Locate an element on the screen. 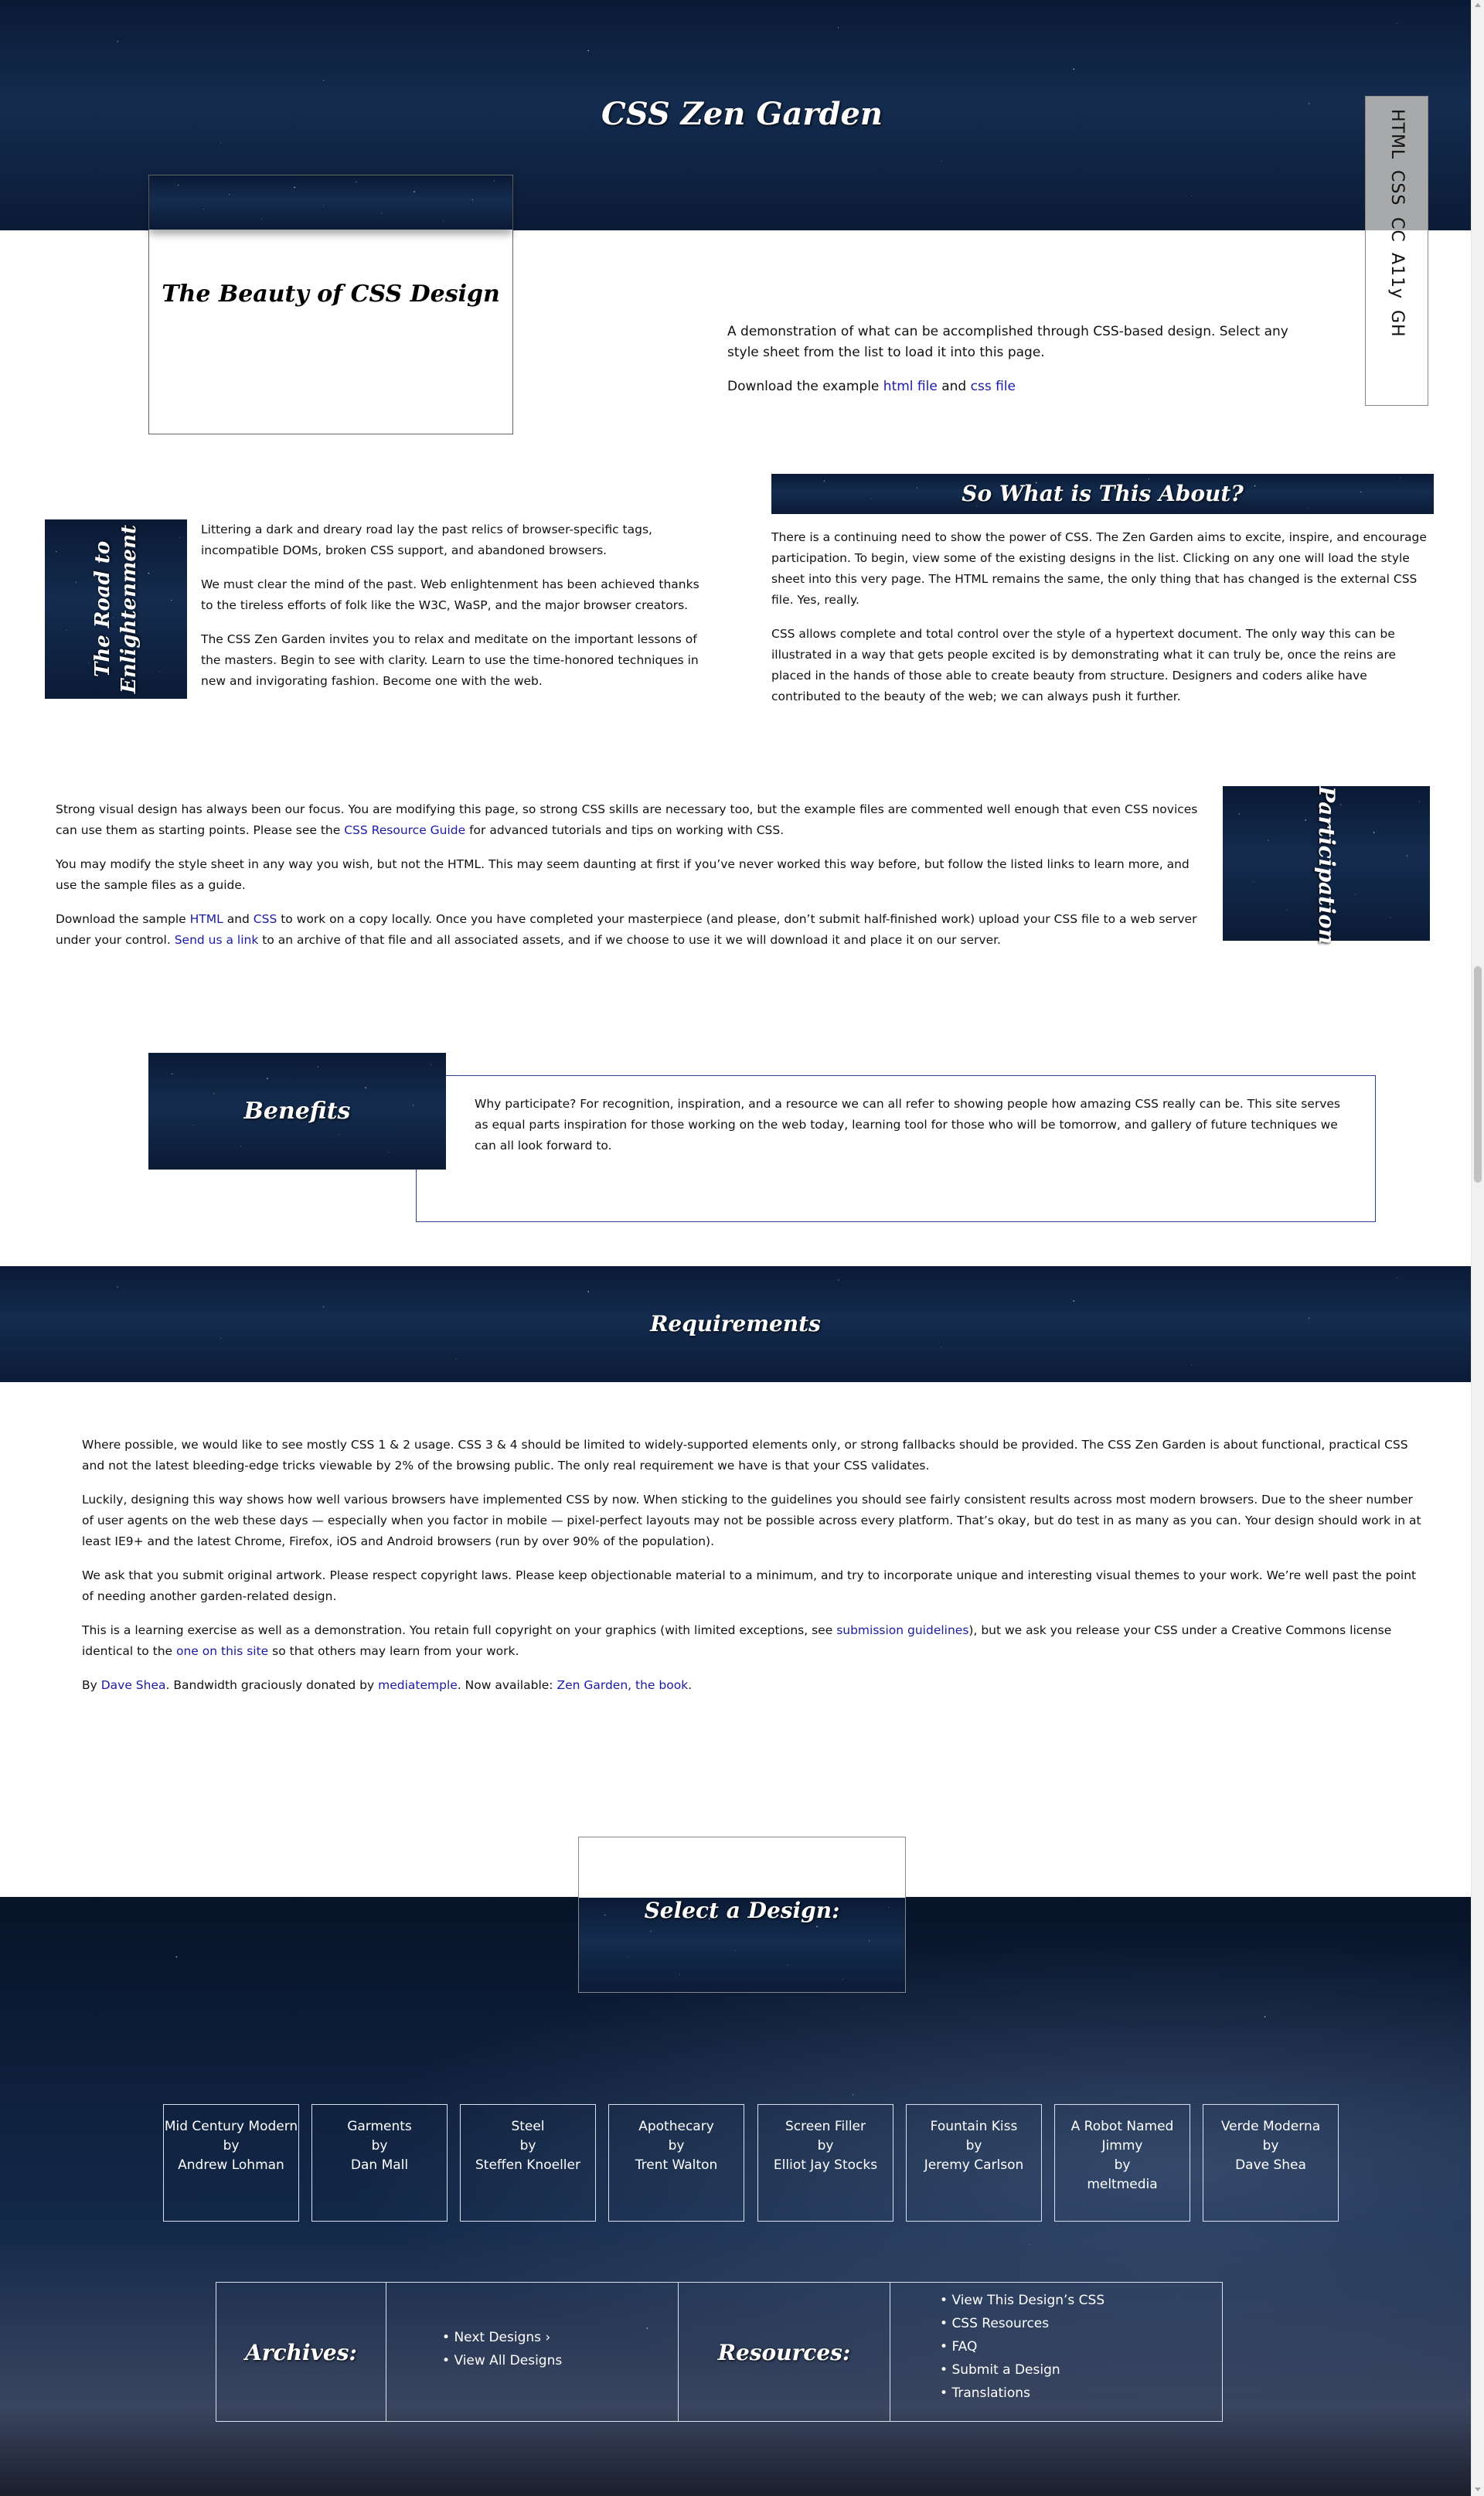 The height and width of the screenshot is (2496, 1484). view-design-css-label: View This Design’s CSS is located at coordinates (1027, 2300).